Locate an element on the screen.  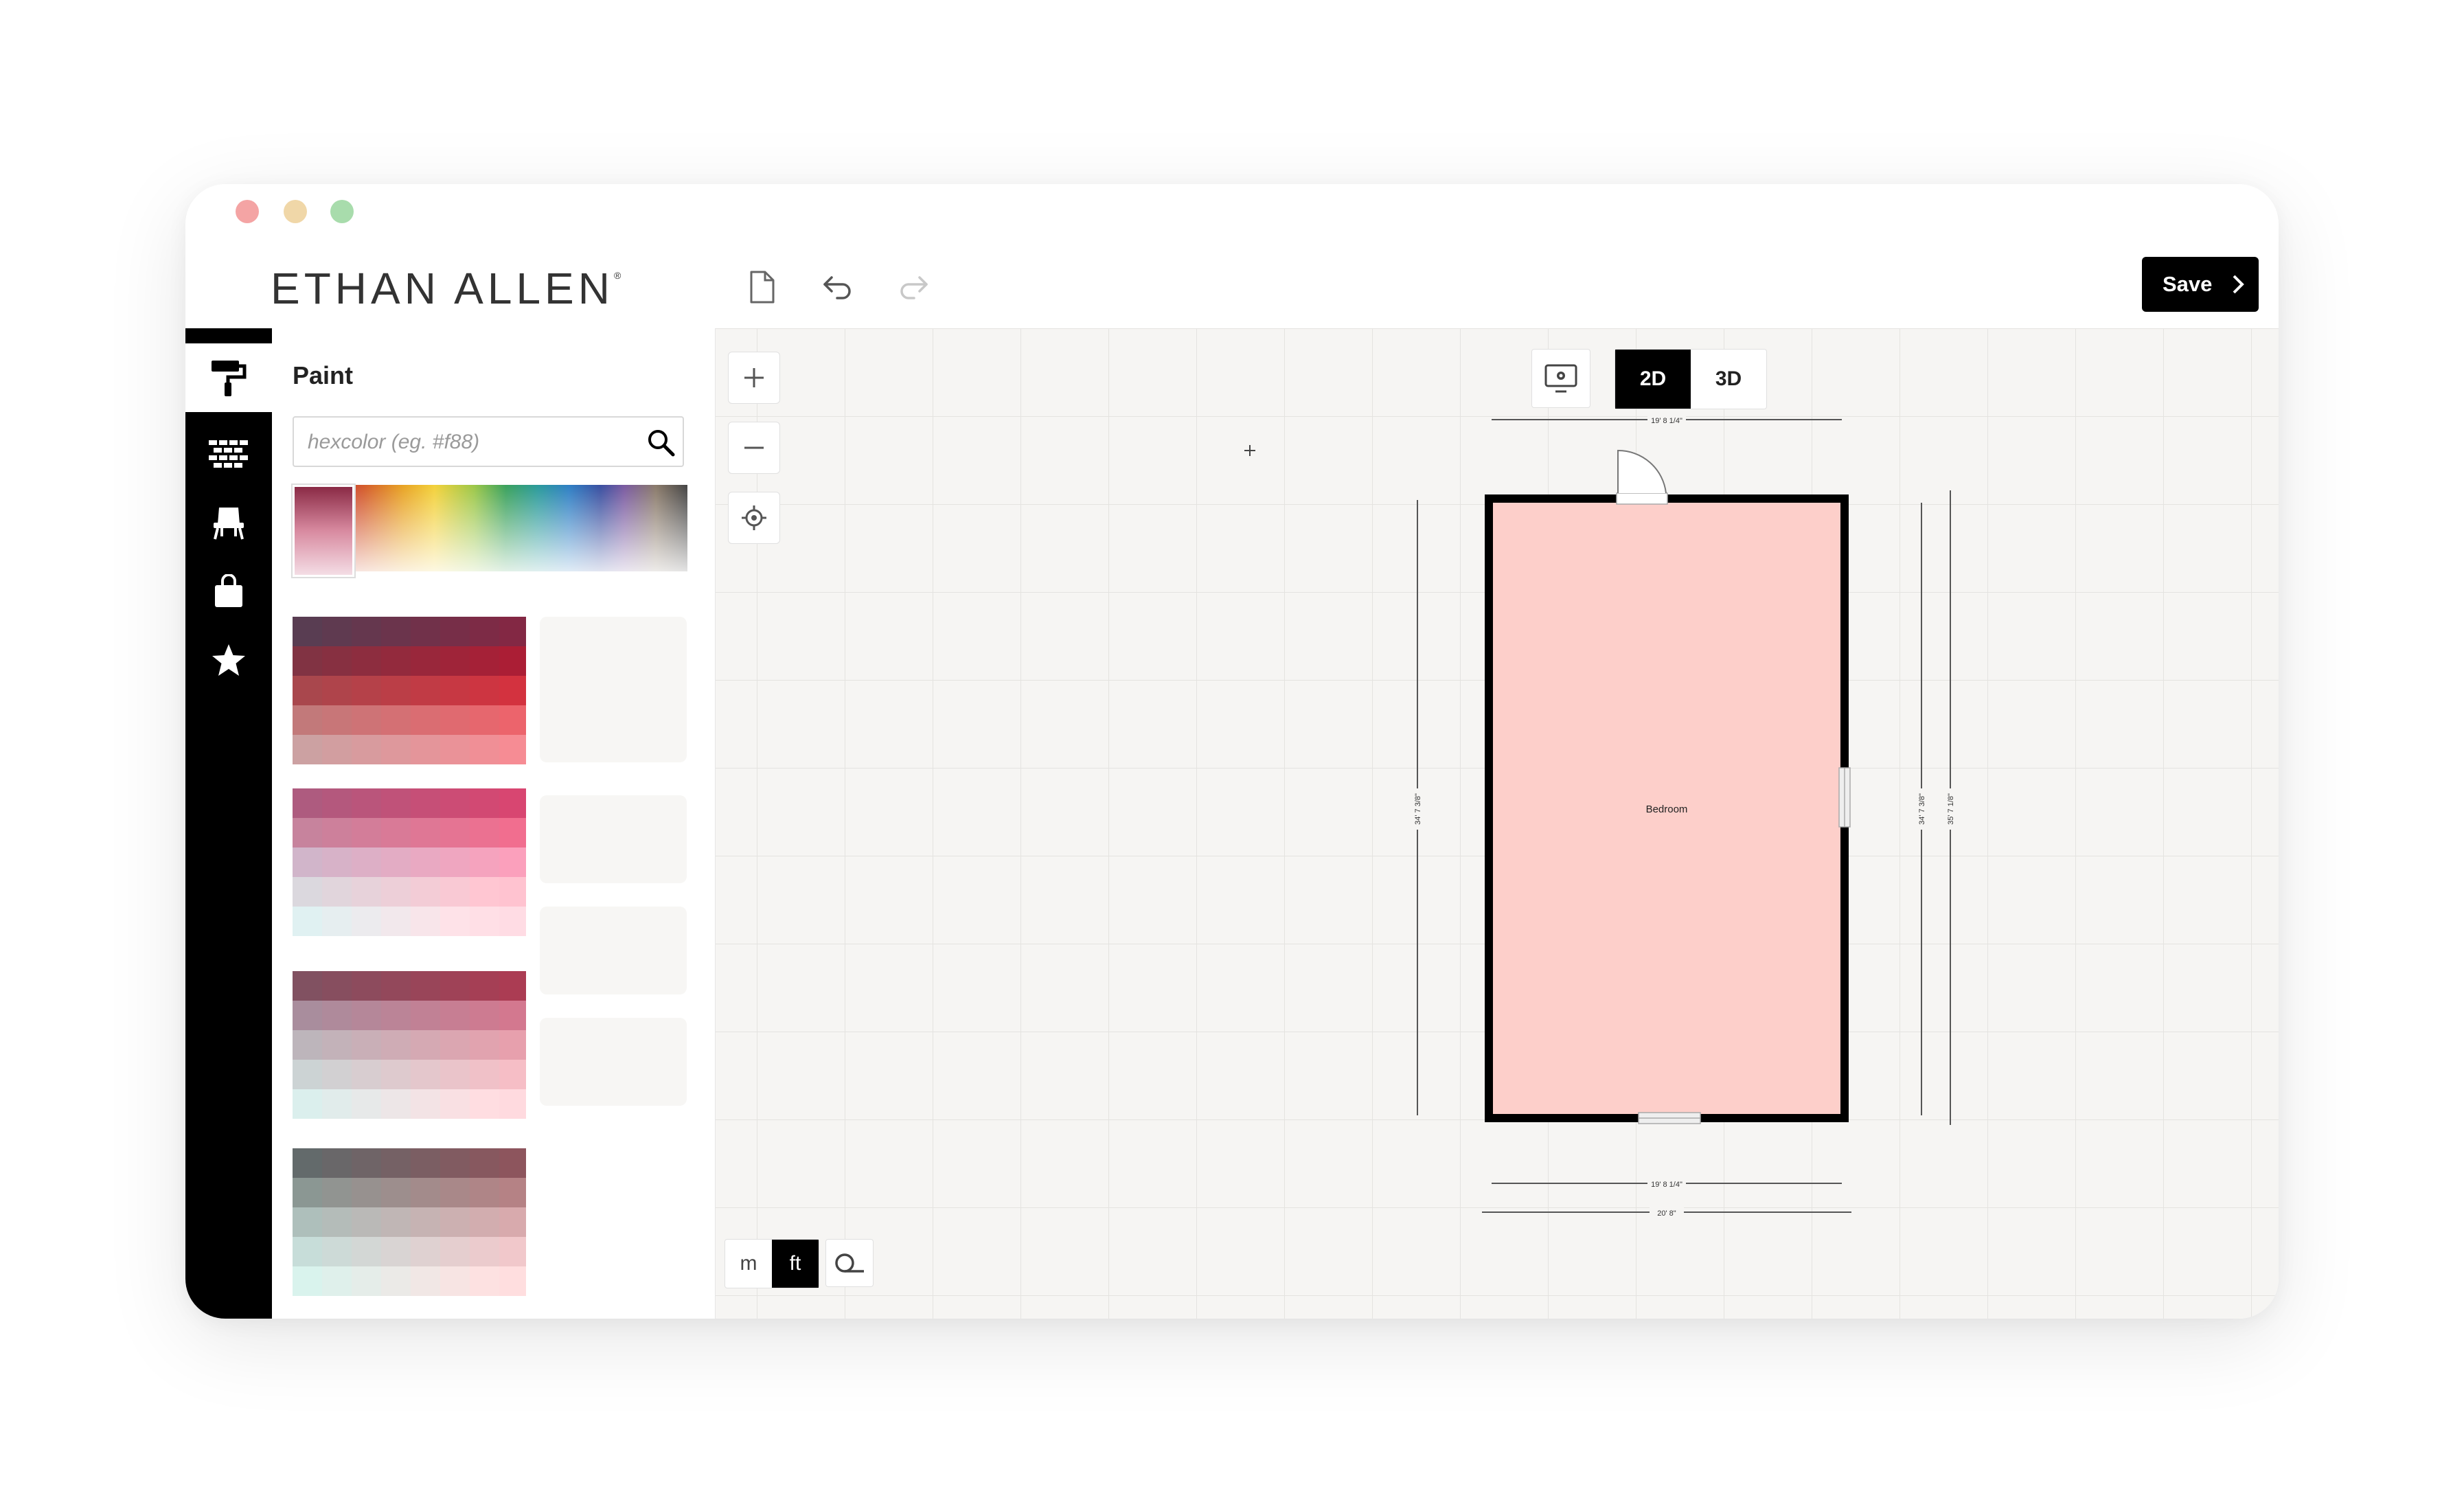
door is located at coordinates (1642, 477).